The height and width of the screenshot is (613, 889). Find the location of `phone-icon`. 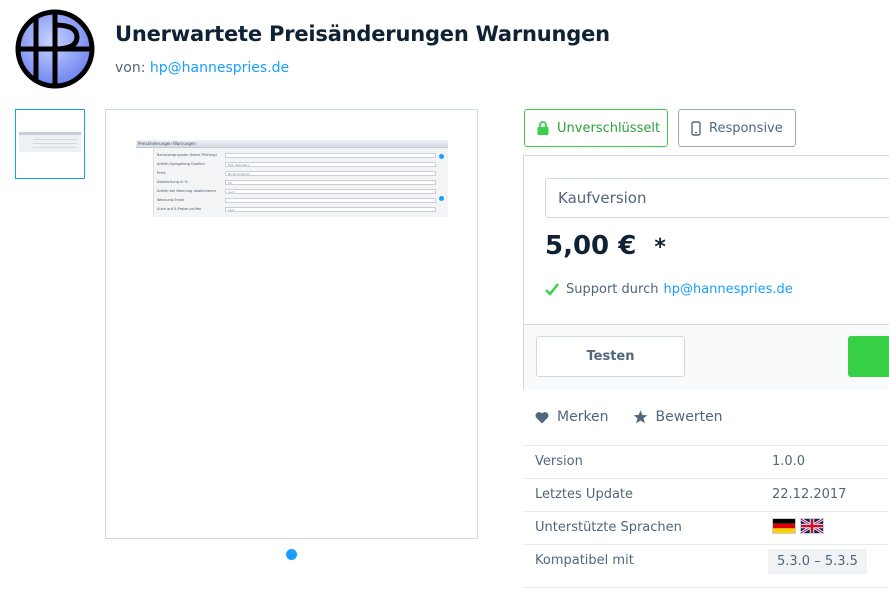

phone-icon is located at coordinates (696, 128).